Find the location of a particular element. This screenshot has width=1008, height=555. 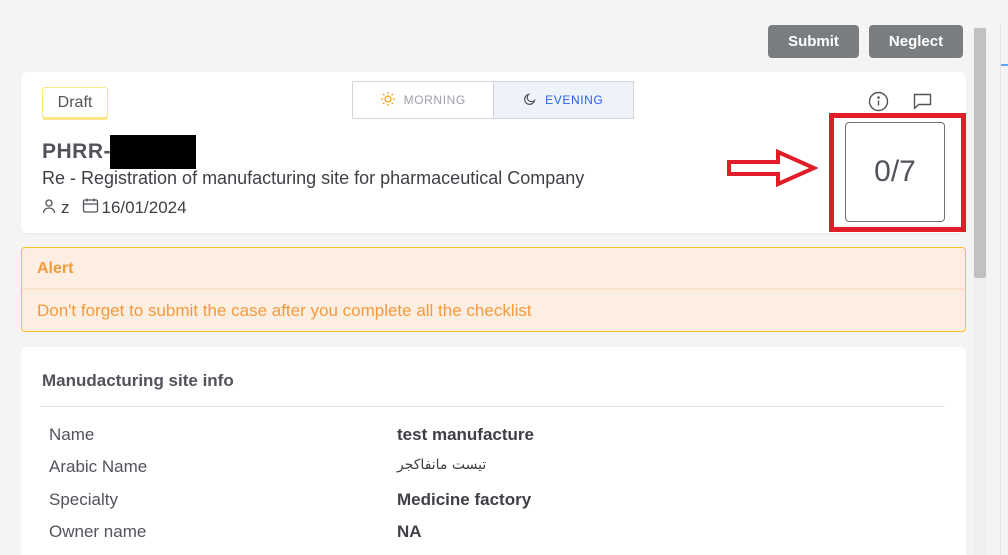

right-panel-edge is located at coordinates (1000, 290).